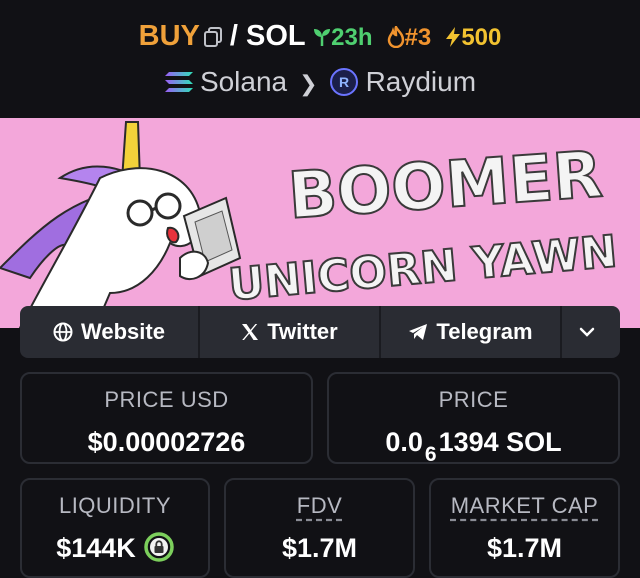 Image resolution: width=640 pixels, height=578 pixels. Describe the element at coordinates (395, 36) in the screenshot. I see `flame-icon` at that location.